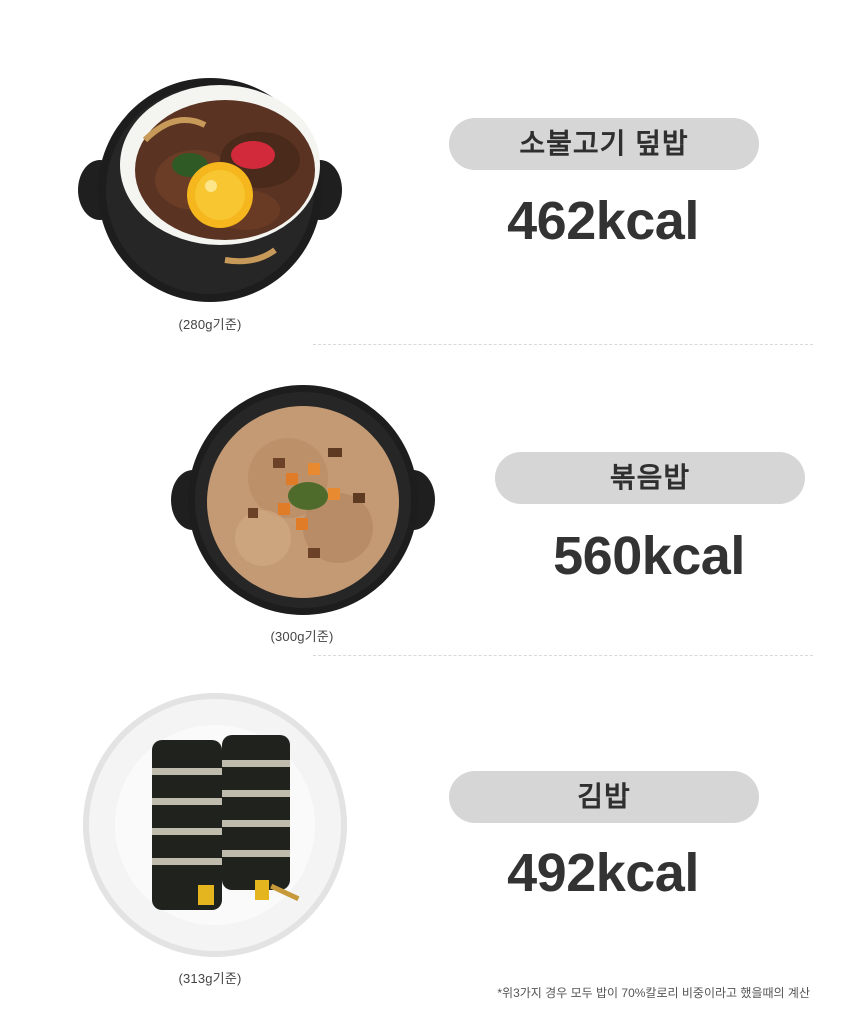 The image size is (860, 1028). I want to click on weight-note: (313g기준), so click(210, 978).